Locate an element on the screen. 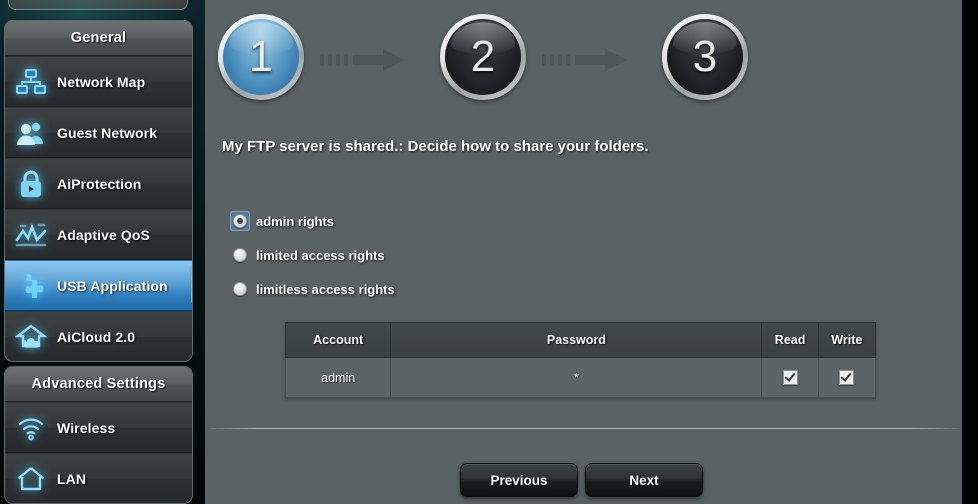  right-edge-filler is located at coordinates (970, 252).